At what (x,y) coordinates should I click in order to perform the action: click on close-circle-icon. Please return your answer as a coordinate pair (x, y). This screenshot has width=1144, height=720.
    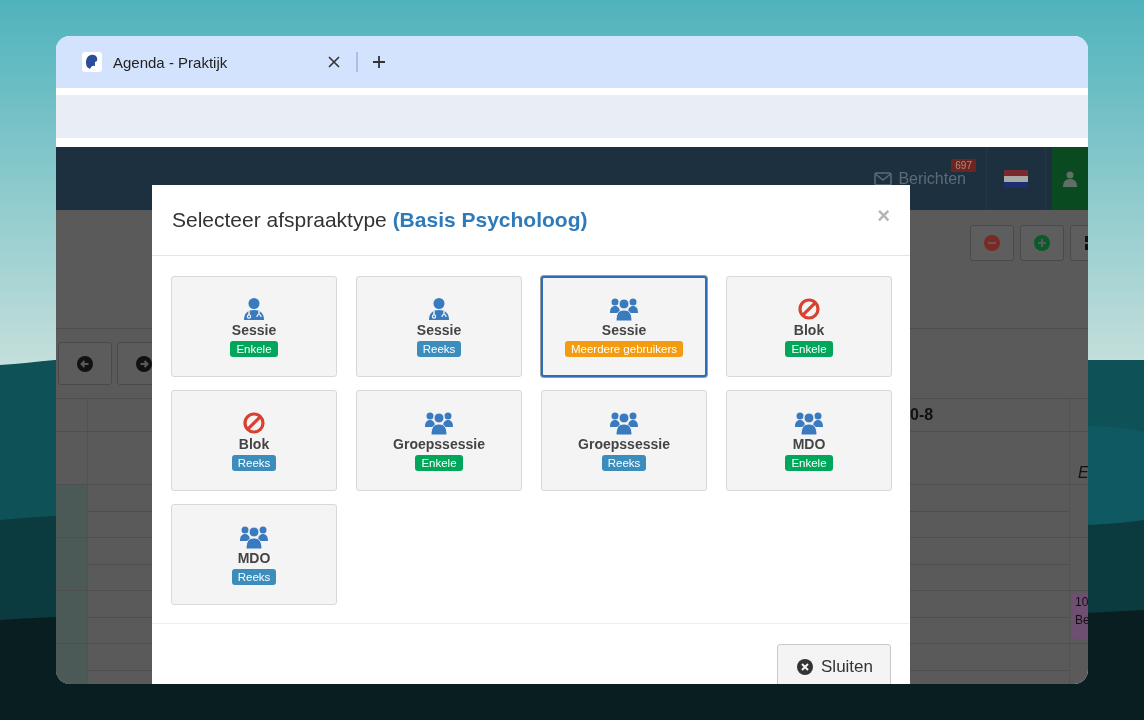
    Looking at the image, I should click on (805, 667).